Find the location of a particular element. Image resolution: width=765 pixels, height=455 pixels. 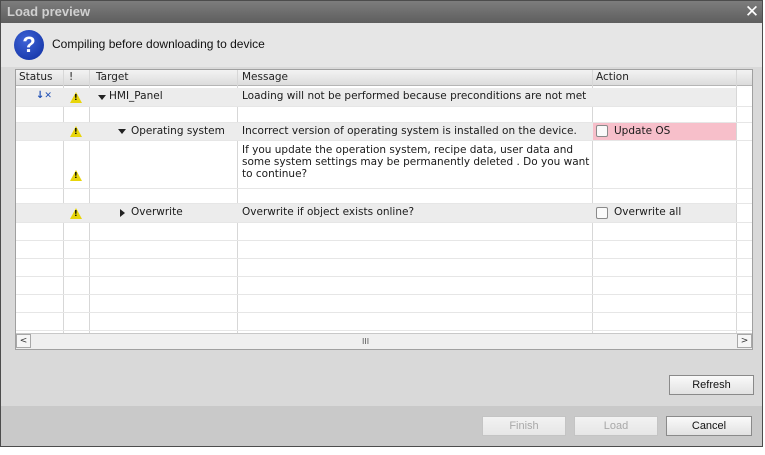

overwrite-all-checkbox is located at coordinates (602, 213).